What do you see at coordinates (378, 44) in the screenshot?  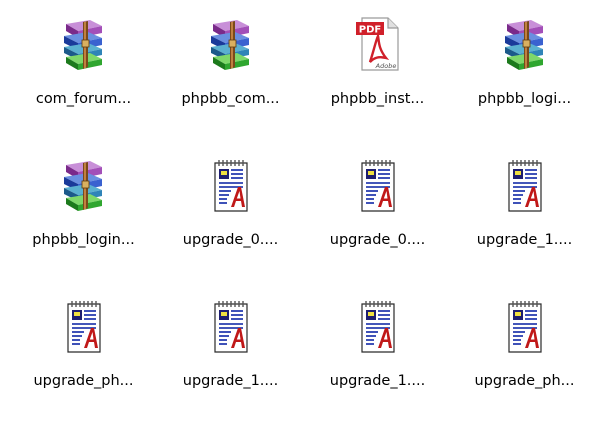 I see `pdf-document-icon: PDF Adobe` at bounding box center [378, 44].